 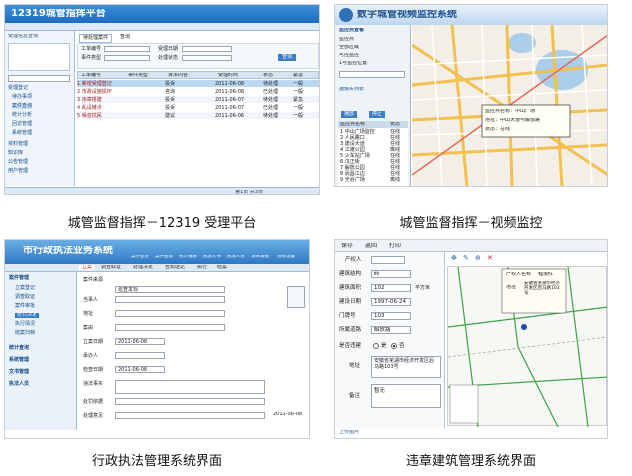 What do you see at coordinates (27, 315) in the screenshot?
I see `menu-item: 处罚决定` at bounding box center [27, 315].